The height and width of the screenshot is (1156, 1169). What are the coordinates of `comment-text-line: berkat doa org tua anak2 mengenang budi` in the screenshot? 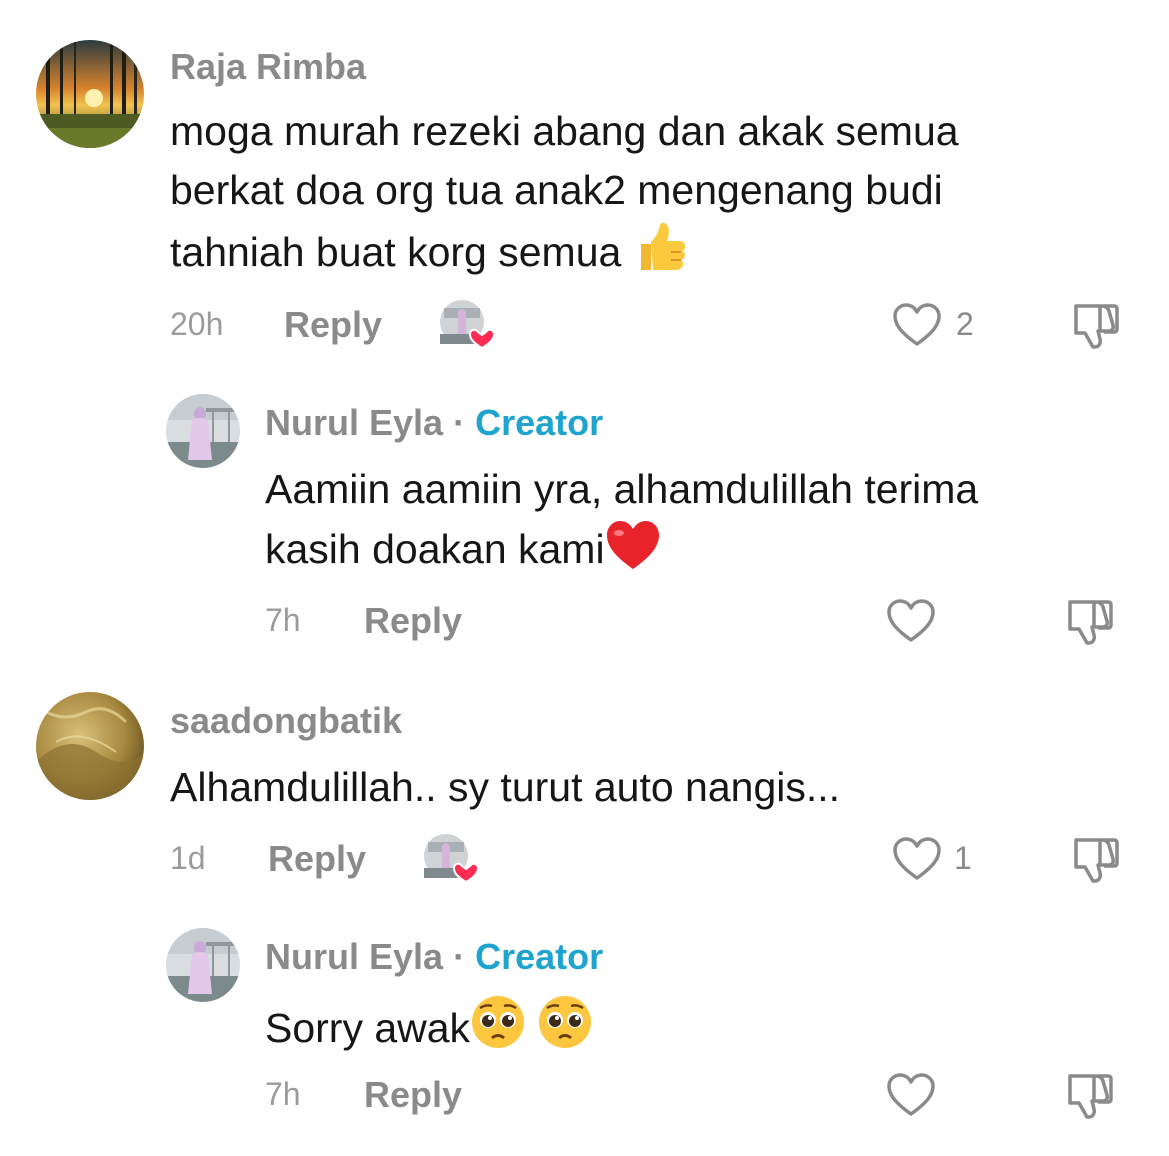 It's located at (556, 190).